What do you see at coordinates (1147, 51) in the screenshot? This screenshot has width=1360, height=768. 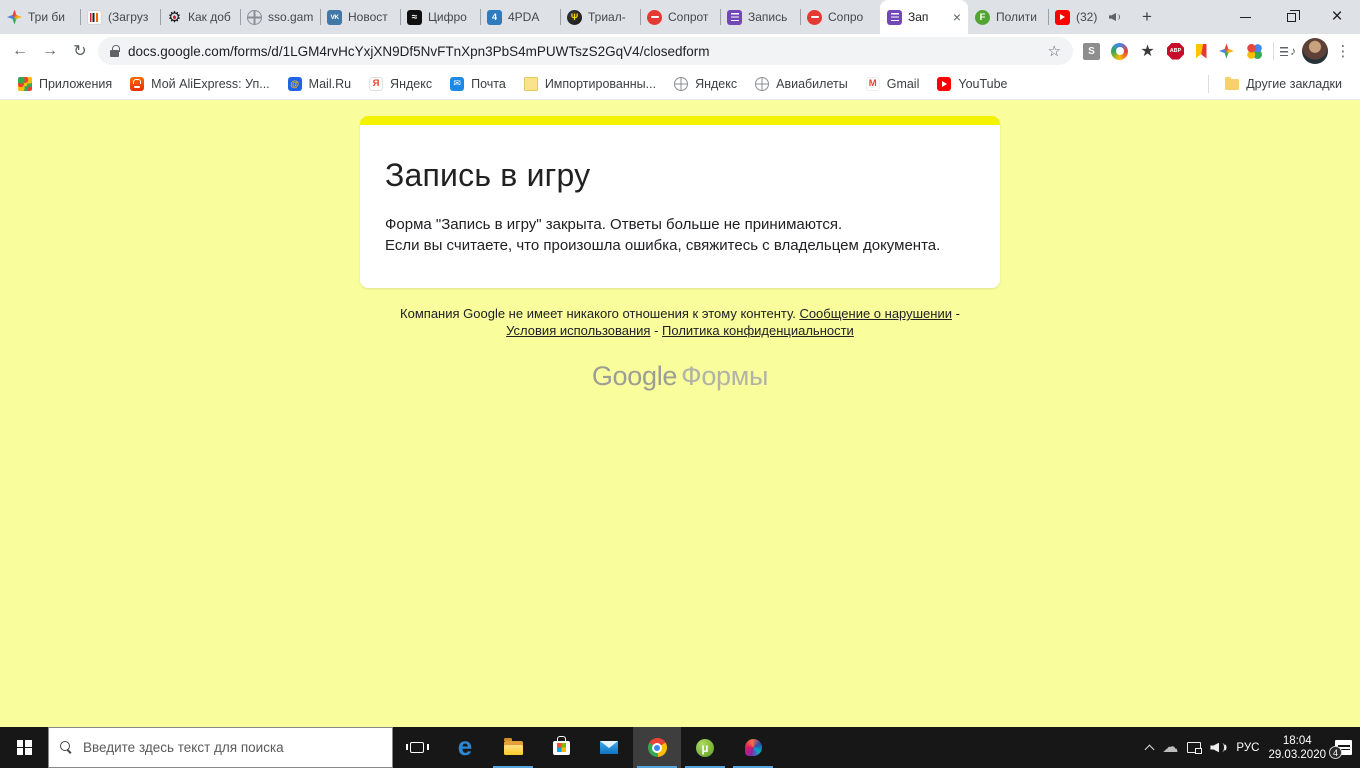 I see `star-extension-icon` at bounding box center [1147, 51].